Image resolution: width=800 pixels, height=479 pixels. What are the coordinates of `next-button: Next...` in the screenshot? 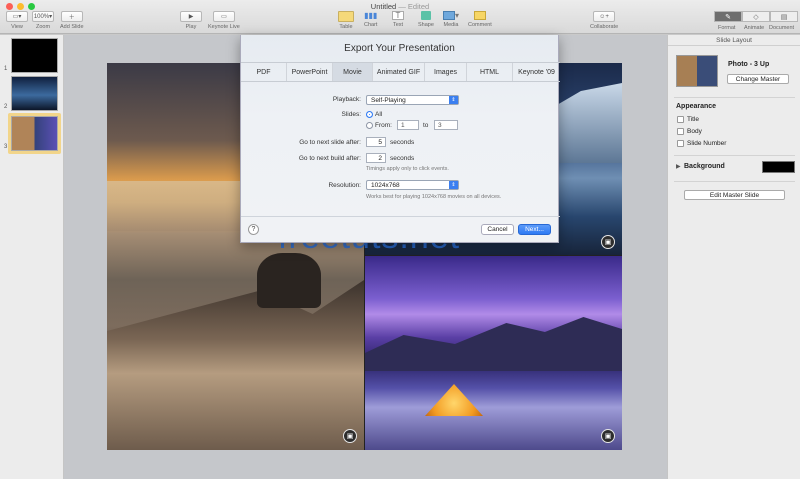 It's located at (534, 229).